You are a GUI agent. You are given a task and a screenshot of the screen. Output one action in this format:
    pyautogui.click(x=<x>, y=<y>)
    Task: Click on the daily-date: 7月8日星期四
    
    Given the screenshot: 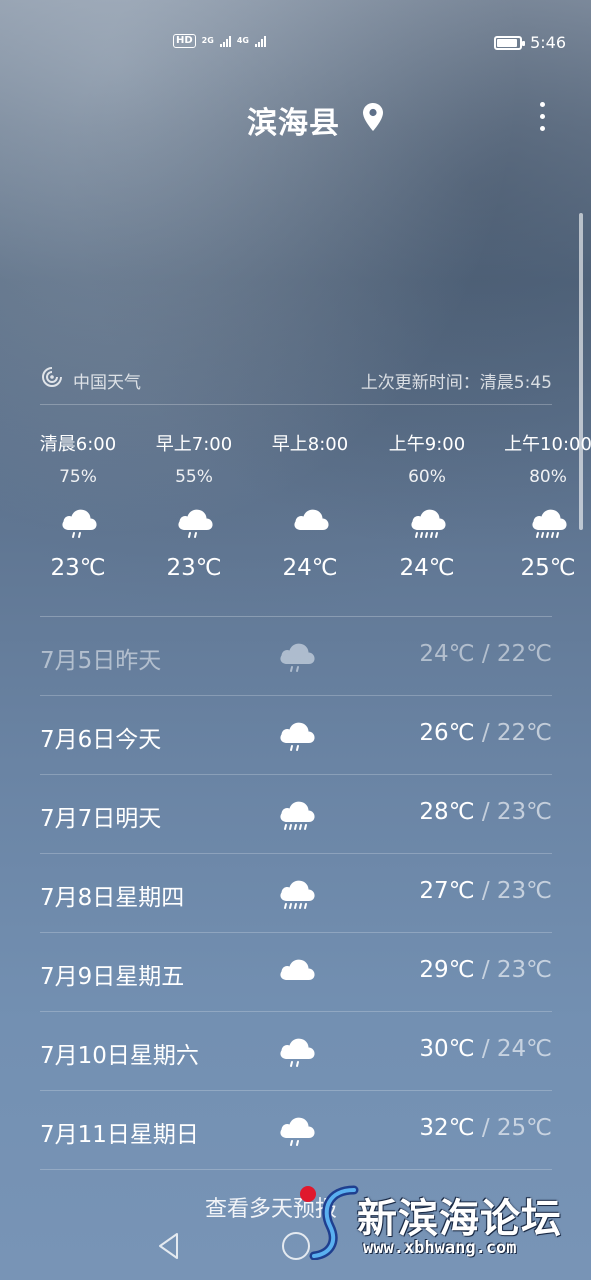 What is the action you would take?
    pyautogui.click(x=112, y=898)
    